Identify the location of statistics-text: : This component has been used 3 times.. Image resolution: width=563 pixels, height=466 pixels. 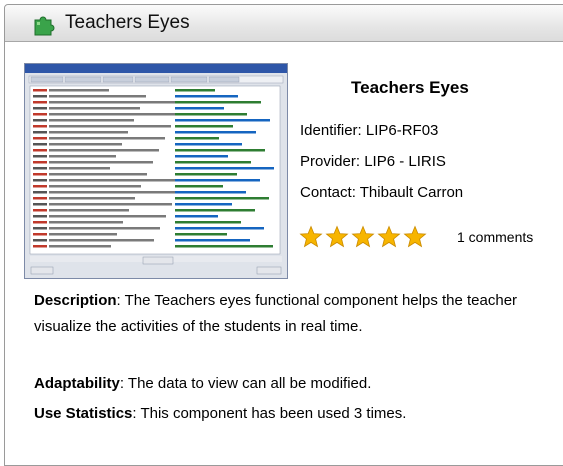
(269, 413).